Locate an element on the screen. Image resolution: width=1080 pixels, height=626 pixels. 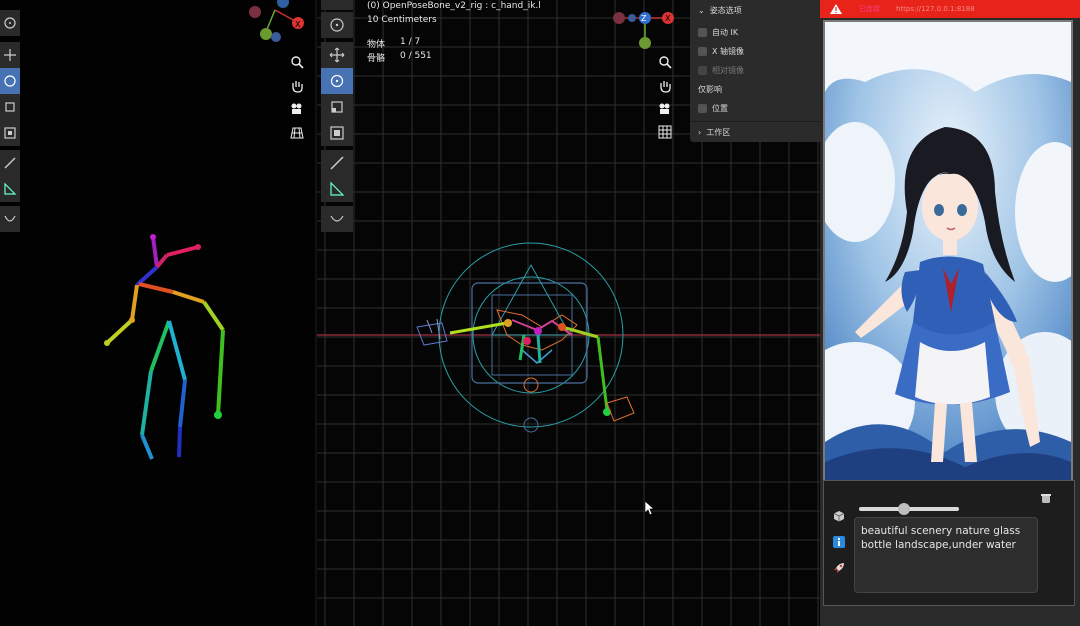
info-icon is located at coordinates (839, 540).